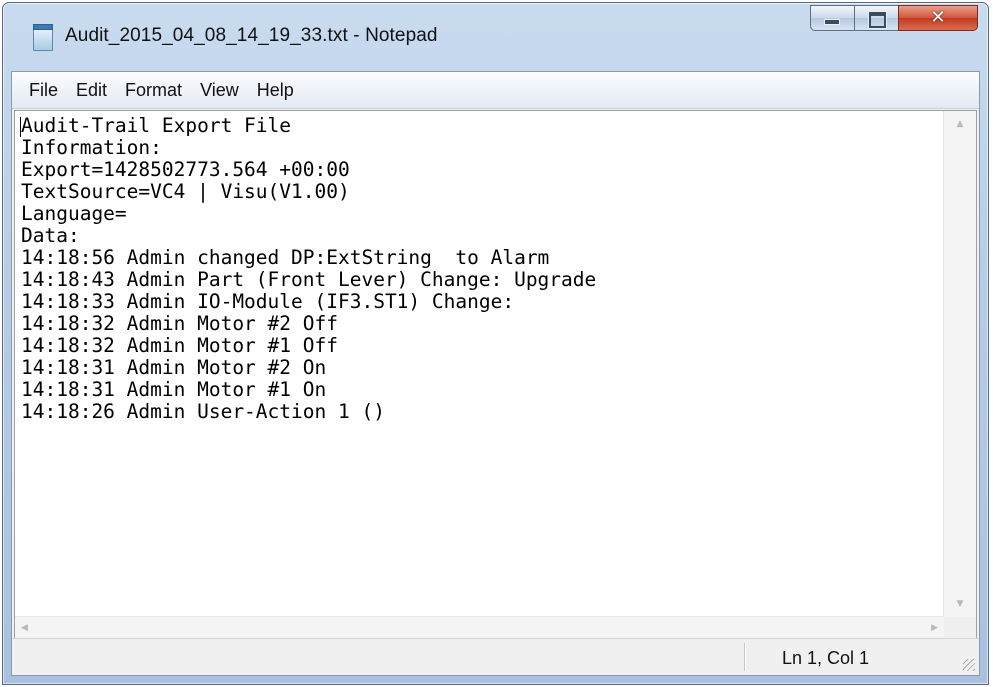 This screenshot has height=687, width=993. Describe the element at coordinates (74, 213) in the screenshot. I see `text-line: Language=` at that location.